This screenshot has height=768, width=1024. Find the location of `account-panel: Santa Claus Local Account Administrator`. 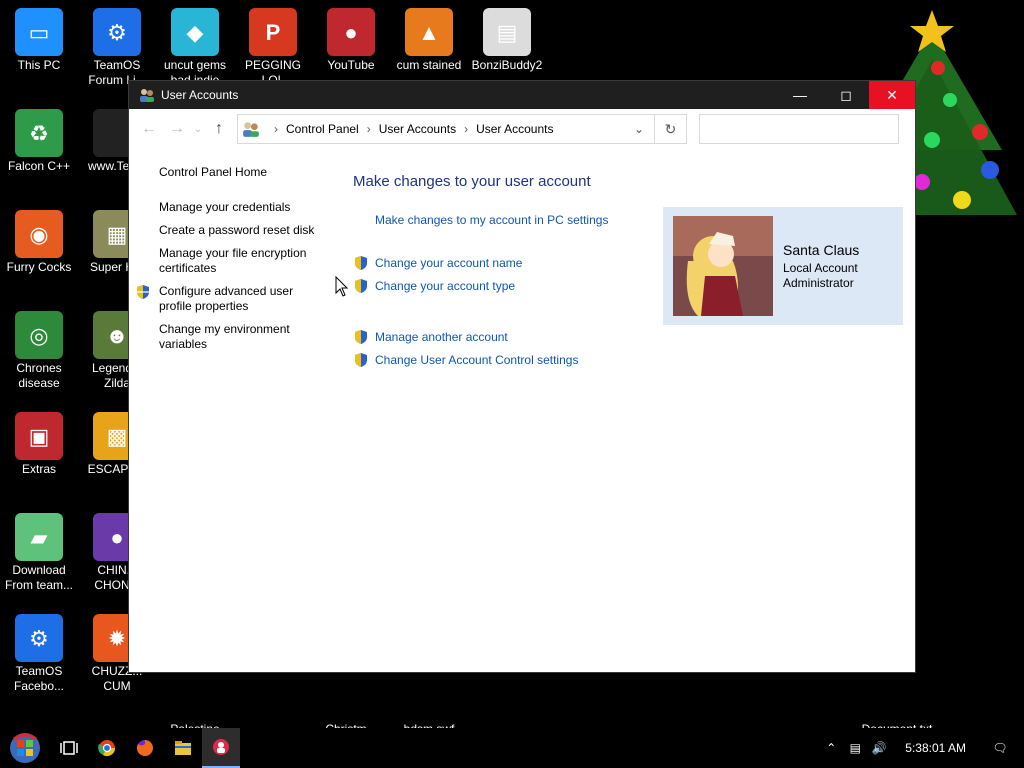

account-panel: Santa Claus Local Account Administrator is located at coordinates (783, 266).